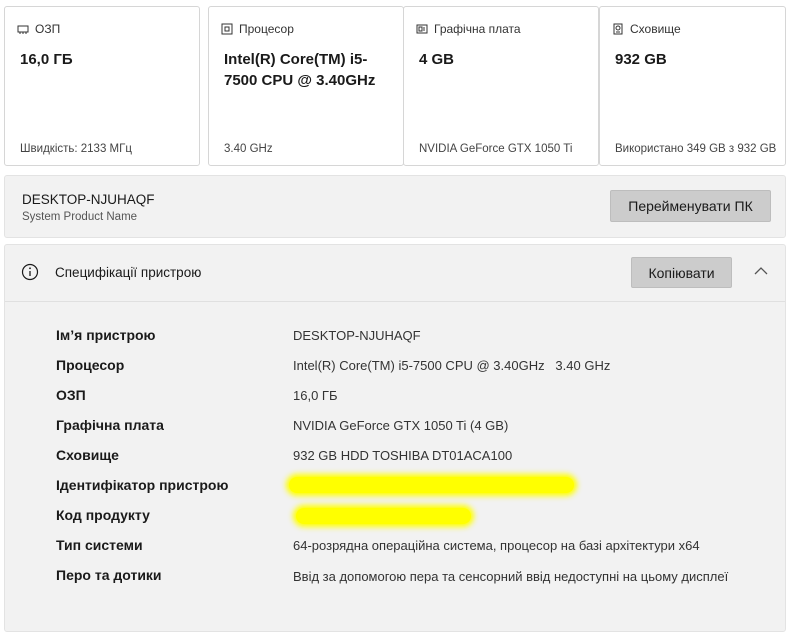  Describe the element at coordinates (696, 149) in the screenshot. I see `card-footer: Використано 349 GB з 932 GB` at that location.